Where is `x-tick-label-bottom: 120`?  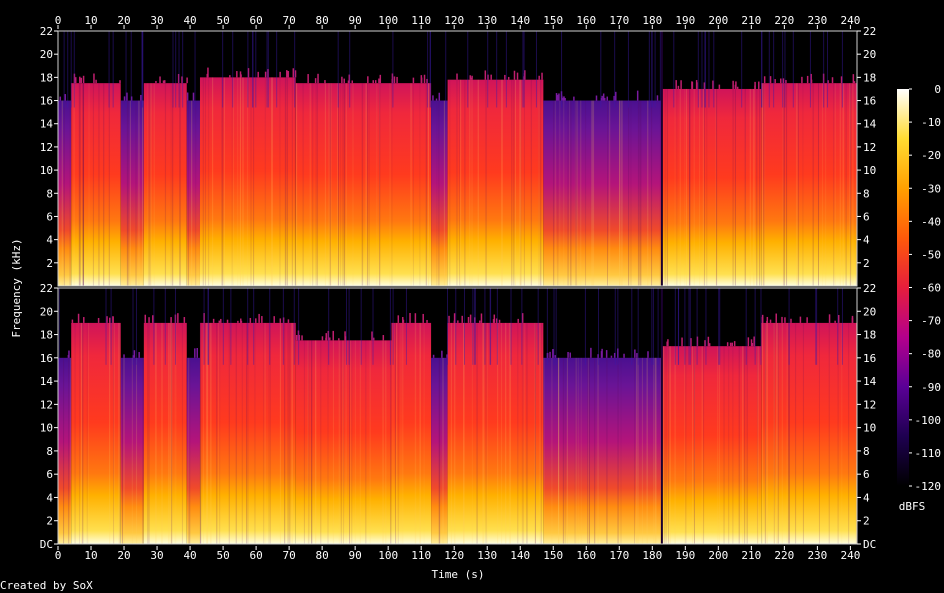
x-tick-label-bottom: 120 is located at coordinates (454, 555).